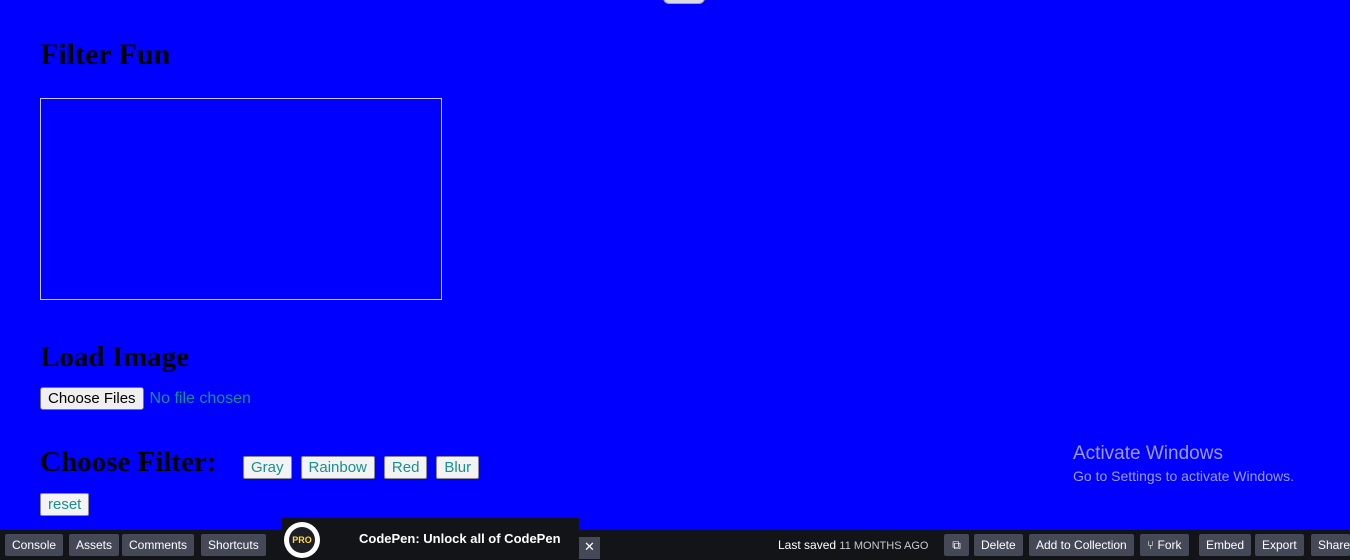 This screenshot has height=560, width=1350. Describe the element at coordinates (105, 54) in the screenshot. I see `page-title: Filter Fun` at that location.